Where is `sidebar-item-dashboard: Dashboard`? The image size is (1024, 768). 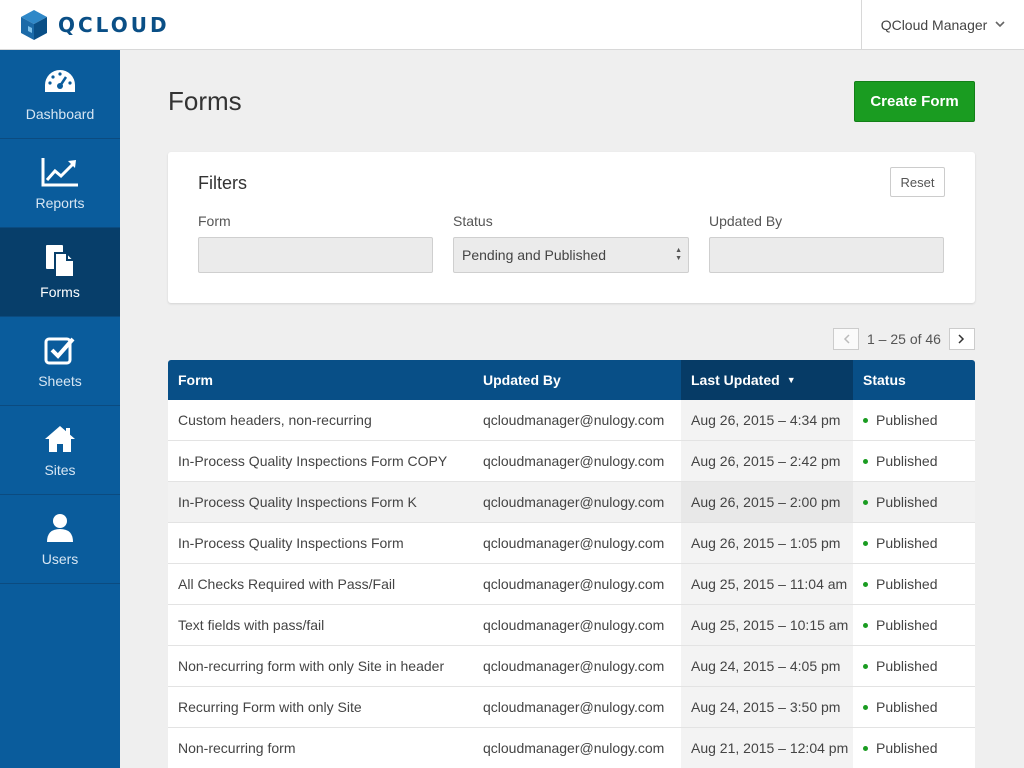
sidebar-item-dashboard: Dashboard is located at coordinates (60, 94).